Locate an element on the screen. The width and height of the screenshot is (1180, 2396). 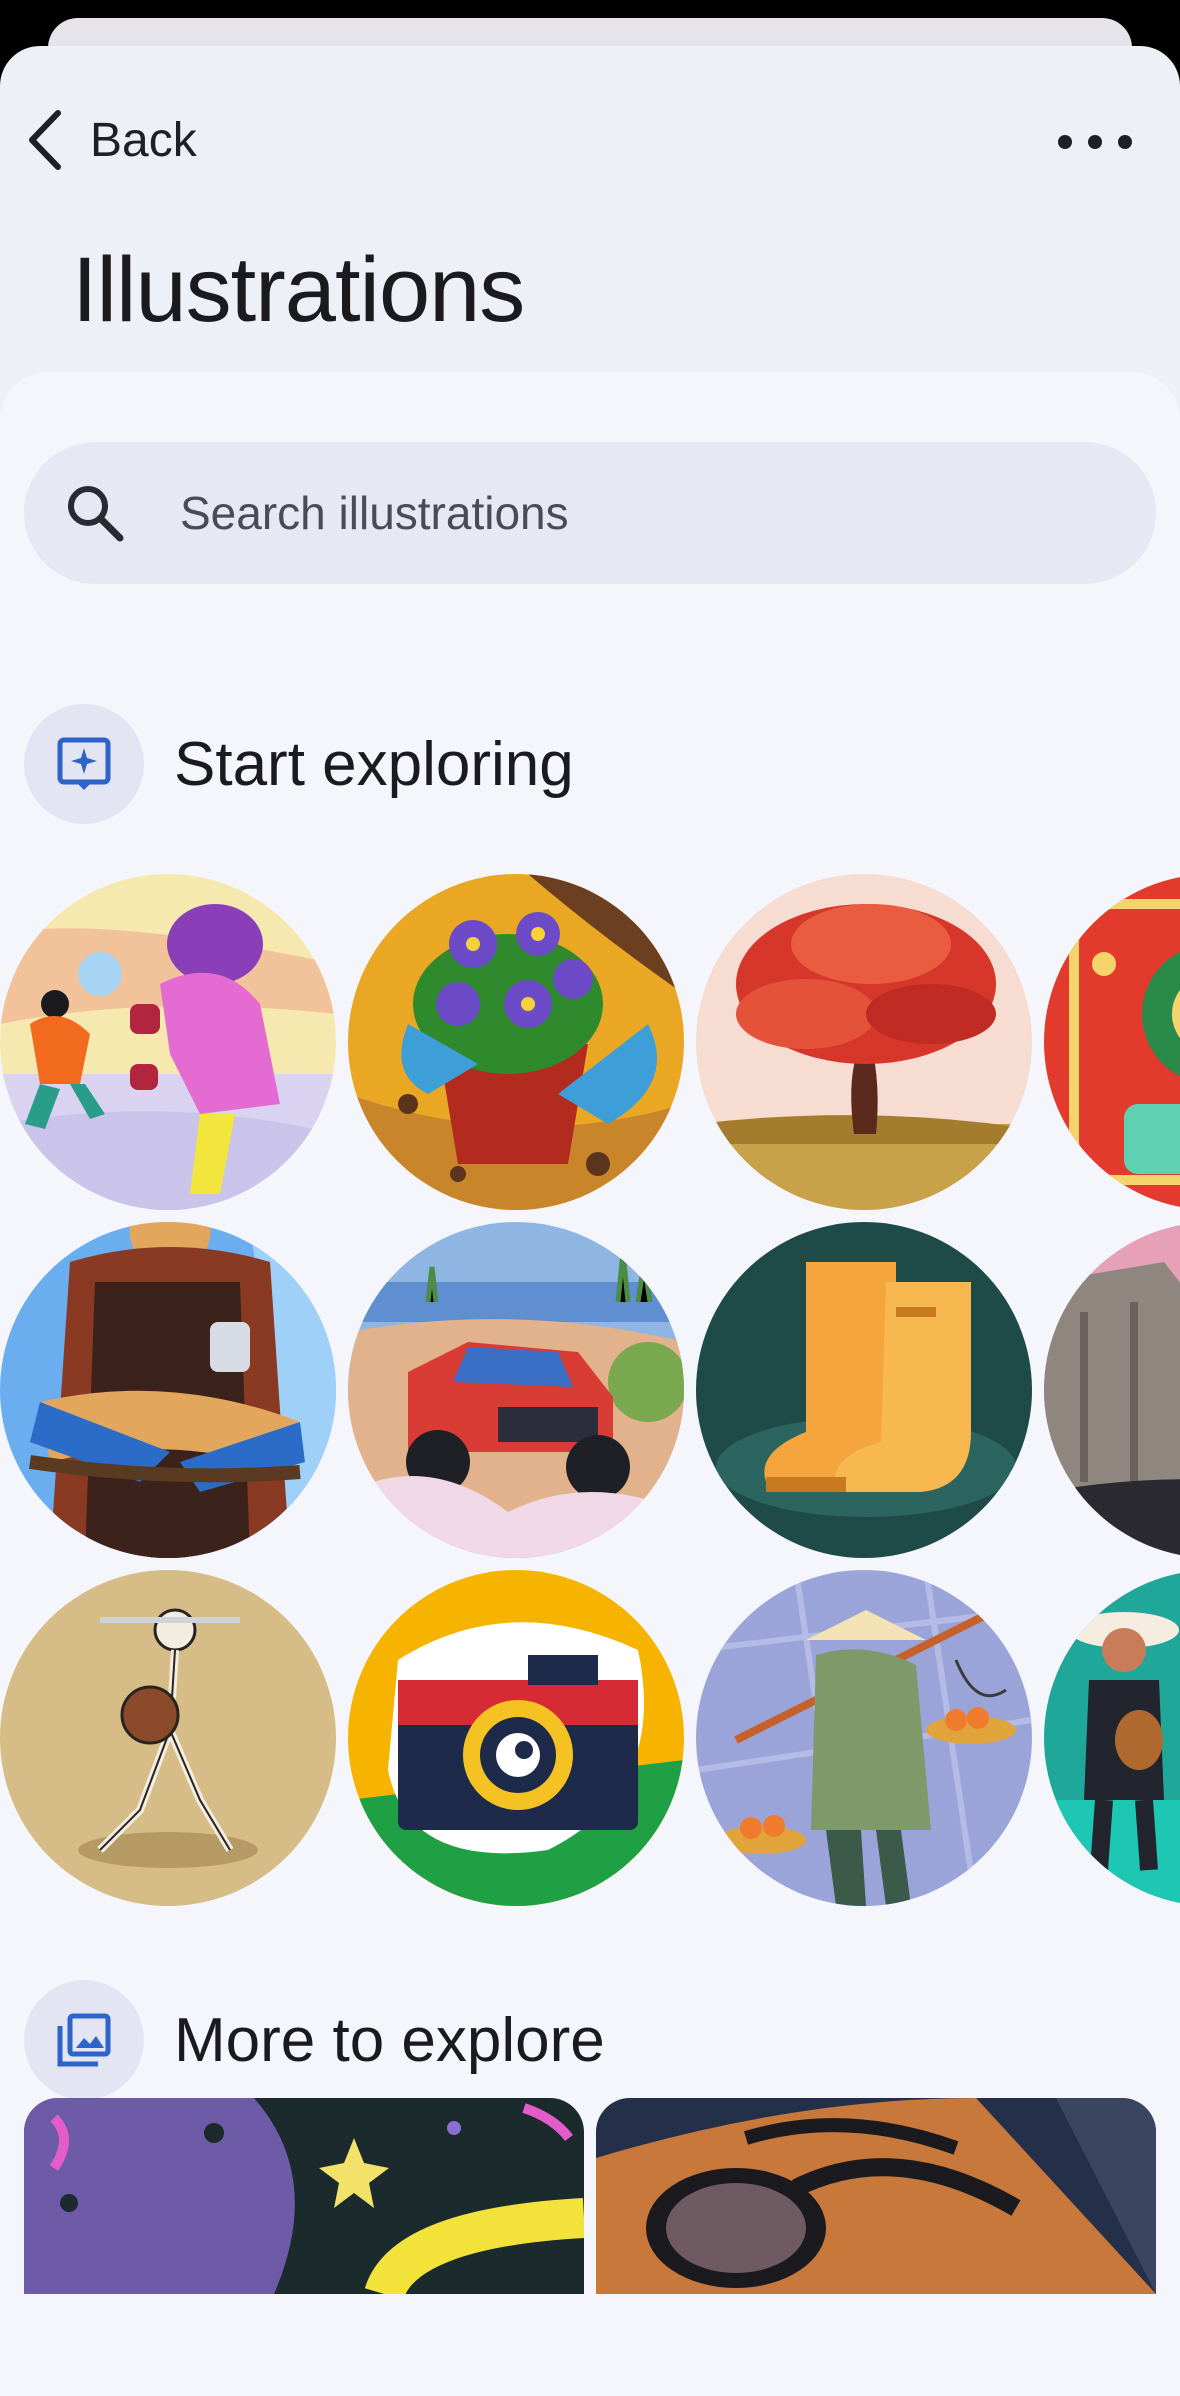
illustration-rain-boots is located at coordinates (864, 1390).